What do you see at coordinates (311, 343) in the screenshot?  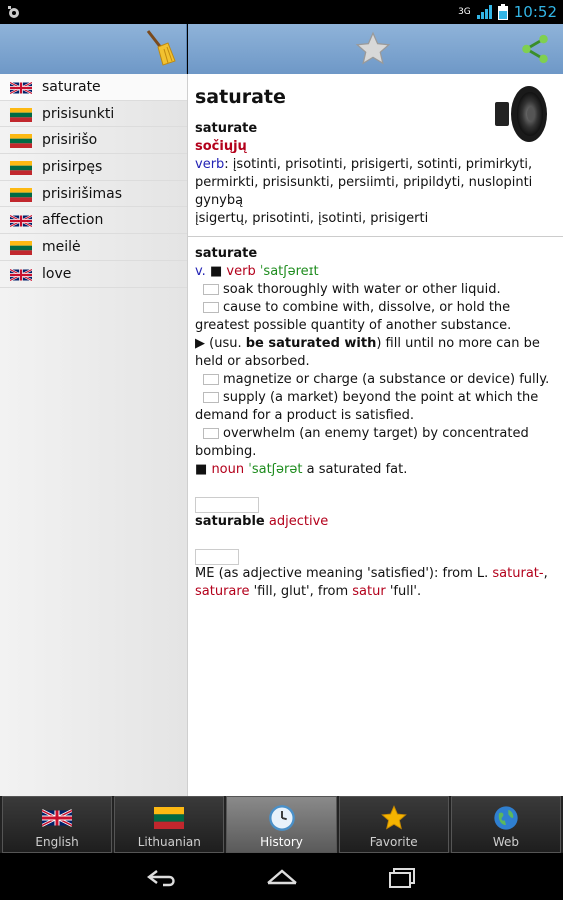 I see `usage-bold: be saturated with` at bounding box center [311, 343].